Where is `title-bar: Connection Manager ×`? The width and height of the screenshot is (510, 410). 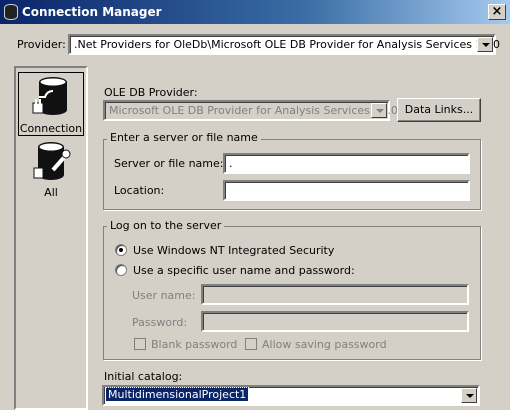
title-bar: Connection Manager × is located at coordinates (255, 12).